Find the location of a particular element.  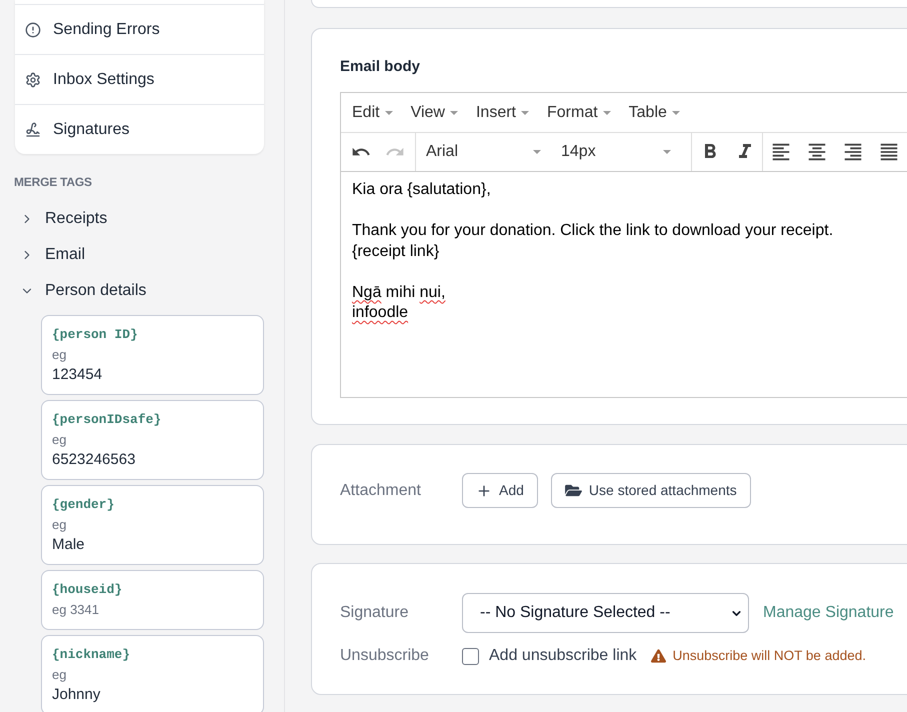

field-label: Signature is located at coordinates (375, 613).